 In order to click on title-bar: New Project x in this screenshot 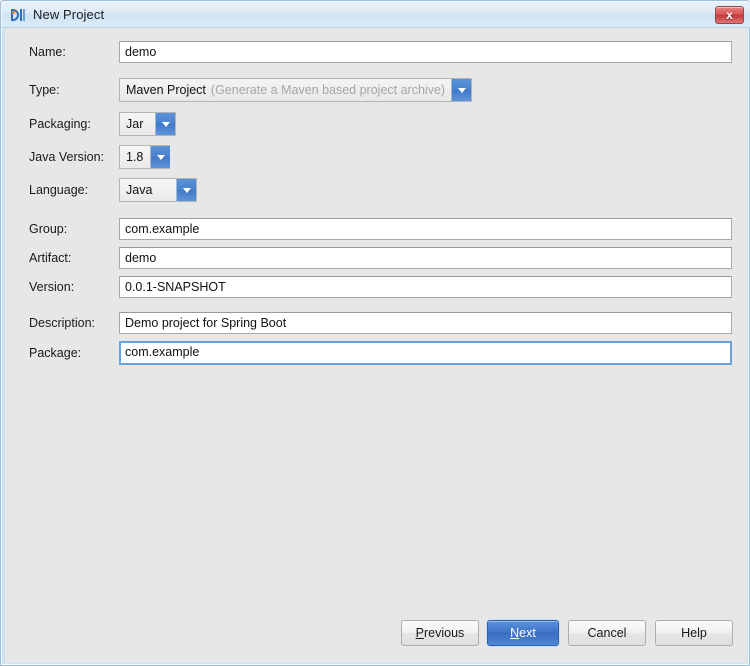, I will do `click(376, 15)`.